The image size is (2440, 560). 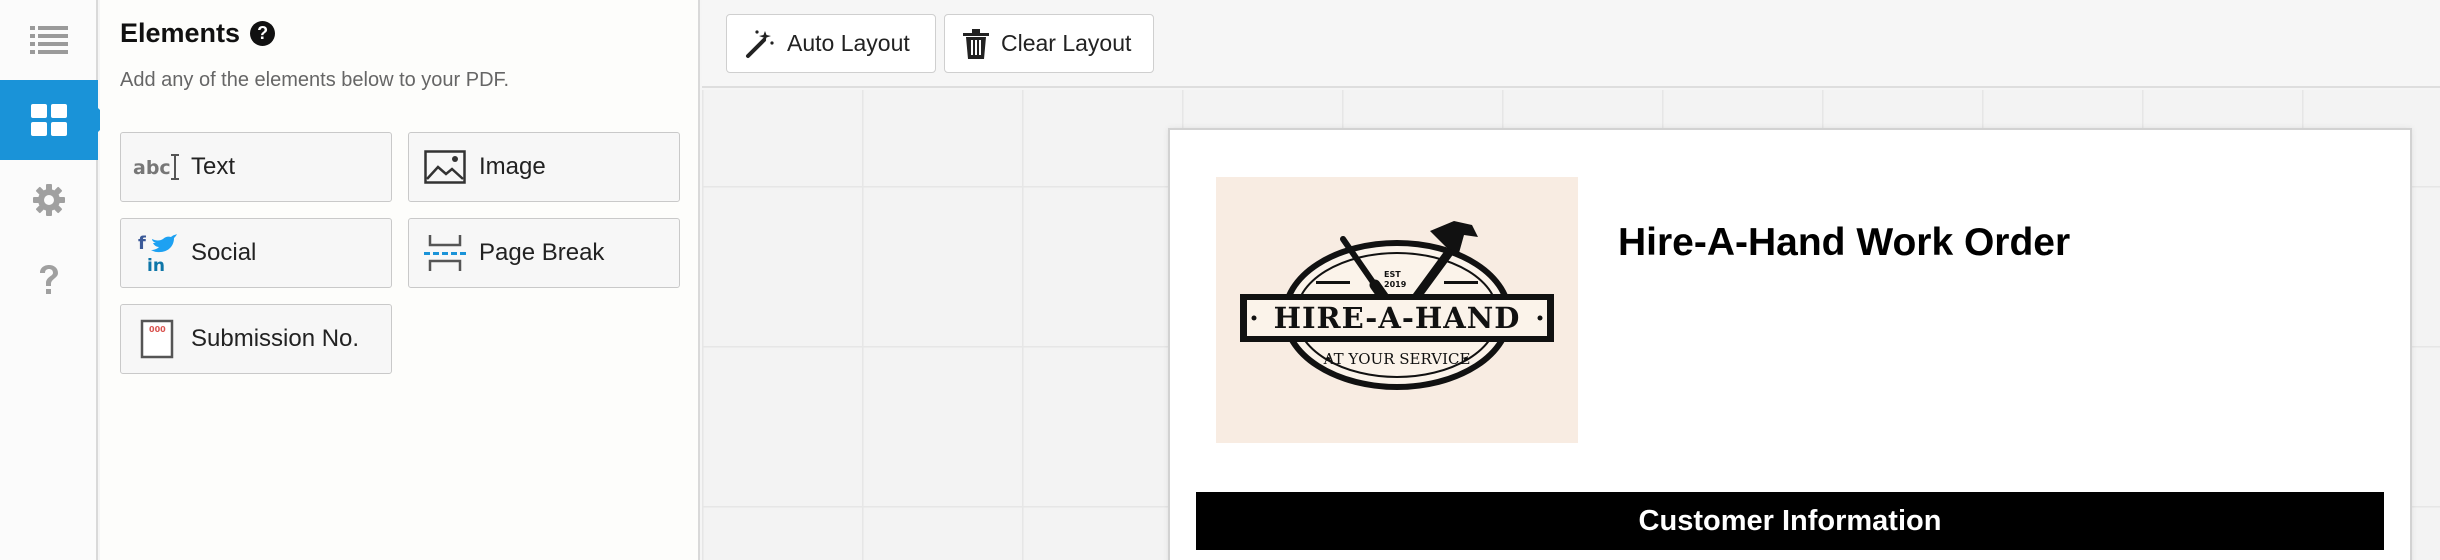 I want to click on element-text-button: abc Text, so click(x=256, y=167).